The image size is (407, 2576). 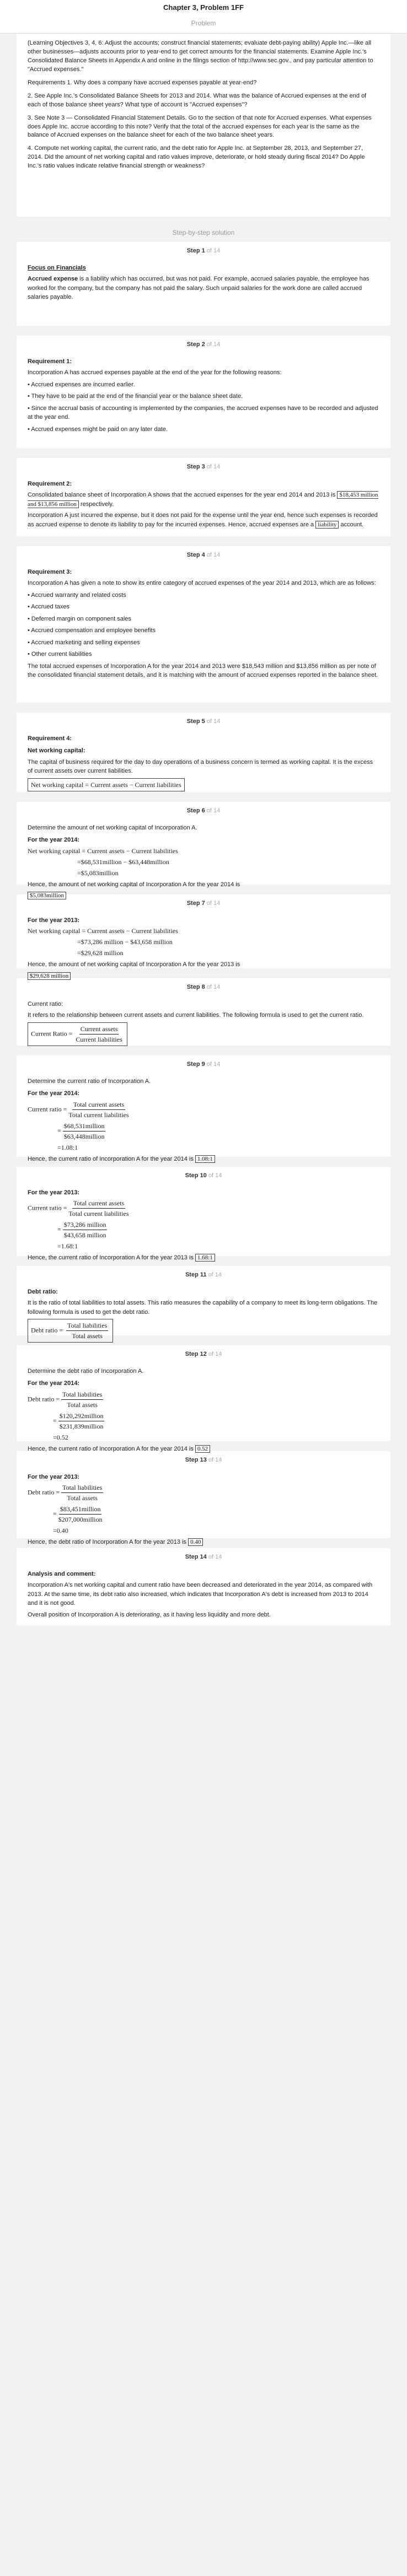 What do you see at coordinates (60, 1531) in the screenshot?
I see `equation-line: =0.40` at bounding box center [60, 1531].